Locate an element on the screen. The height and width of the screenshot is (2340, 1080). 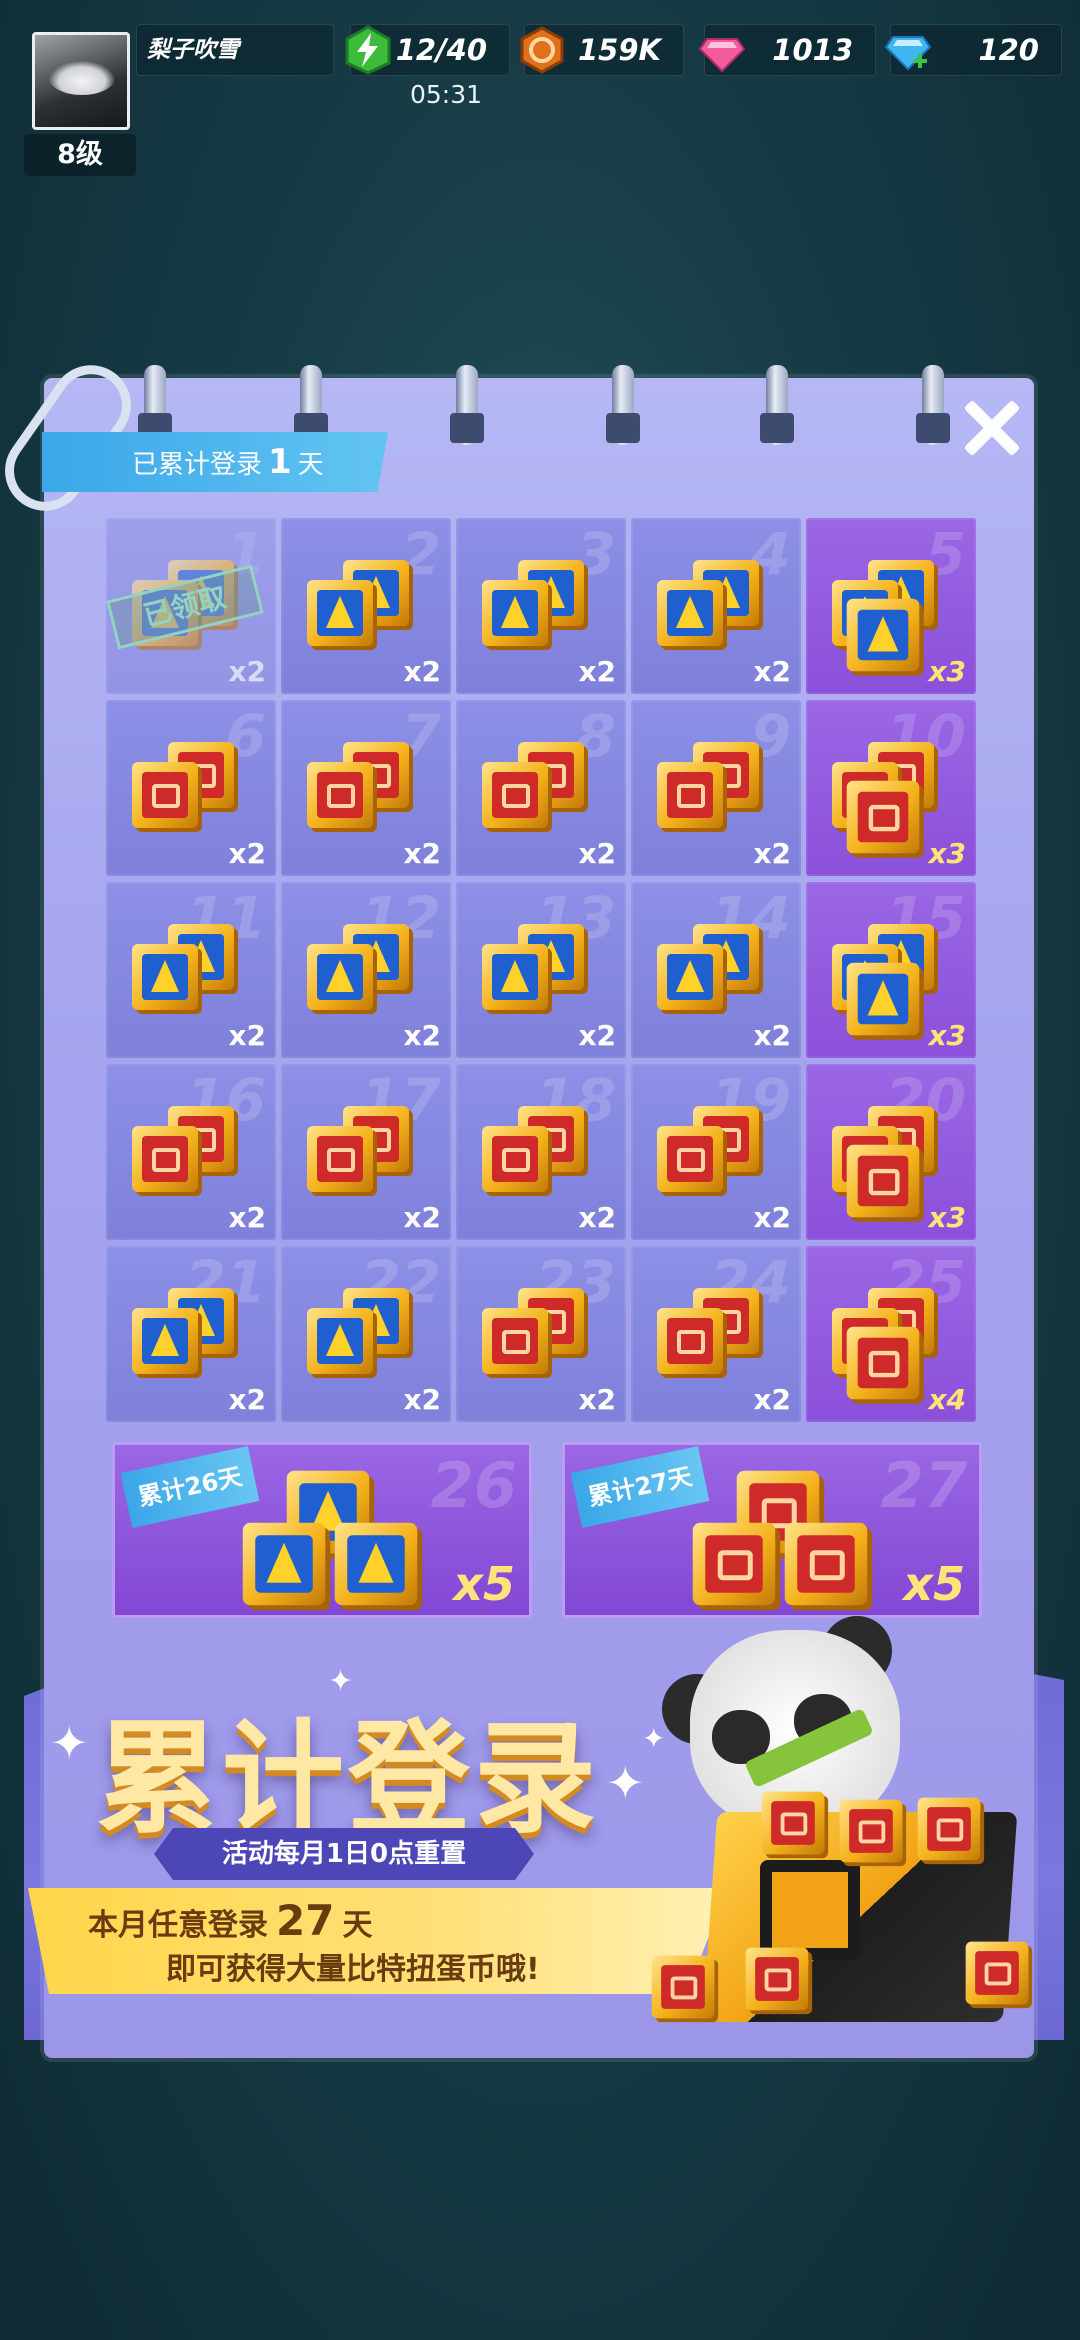
coin-icon is located at coordinates (542, 50).